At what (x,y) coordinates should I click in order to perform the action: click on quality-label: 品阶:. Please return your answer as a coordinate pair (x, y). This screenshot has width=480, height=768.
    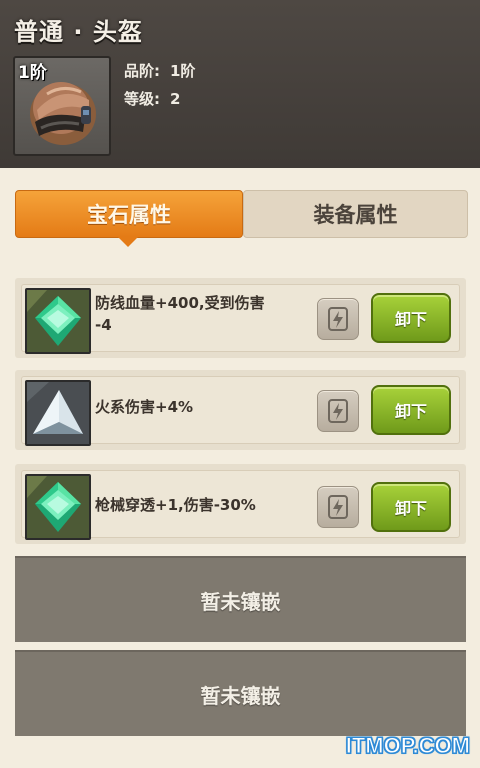
    Looking at the image, I should click on (142, 71).